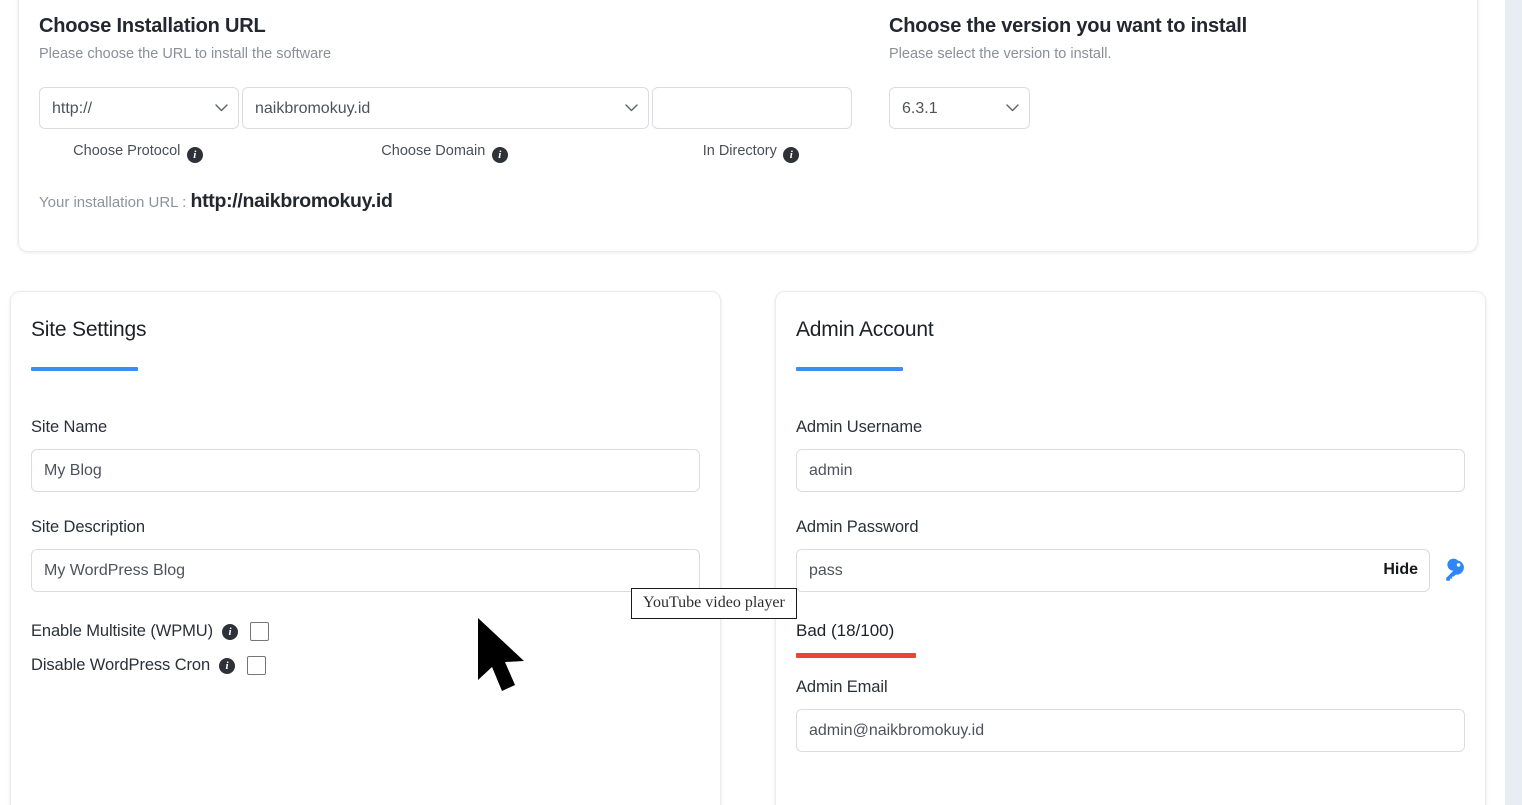  What do you see at coordinates (1400, 570) in the screenshot?
I see `password-visibility-toggle: Hide` at bounding box center [1400, 570].